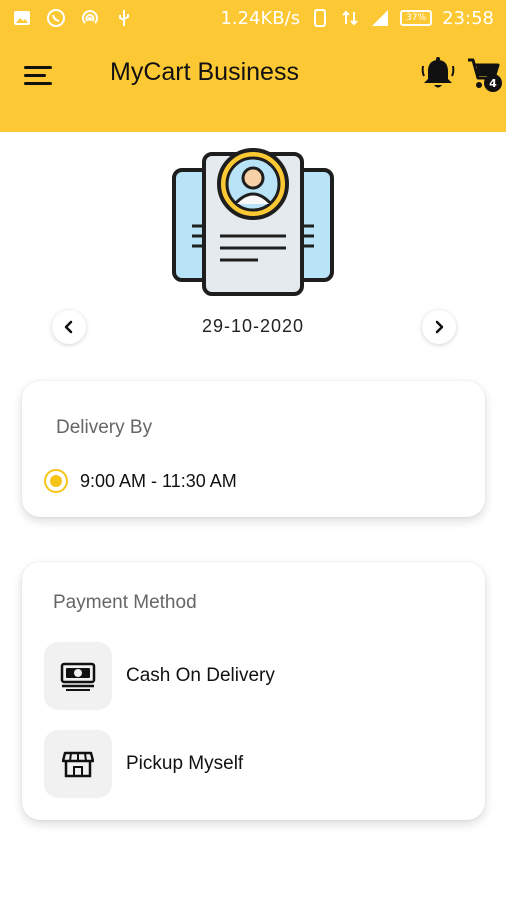 Image resolution: width=506 pixels, height=900 pixels. Describe the element at coordinates (204, 72) in the screenshot. I see `app-title: MyCart Business` at that location.